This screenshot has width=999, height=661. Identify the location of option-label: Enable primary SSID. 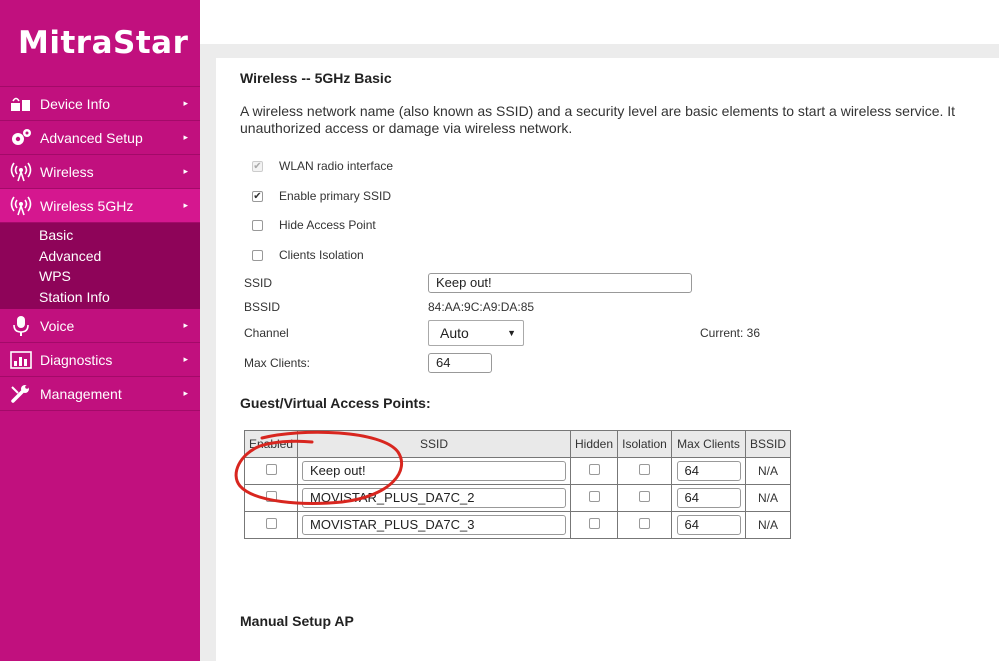
(335, 196).